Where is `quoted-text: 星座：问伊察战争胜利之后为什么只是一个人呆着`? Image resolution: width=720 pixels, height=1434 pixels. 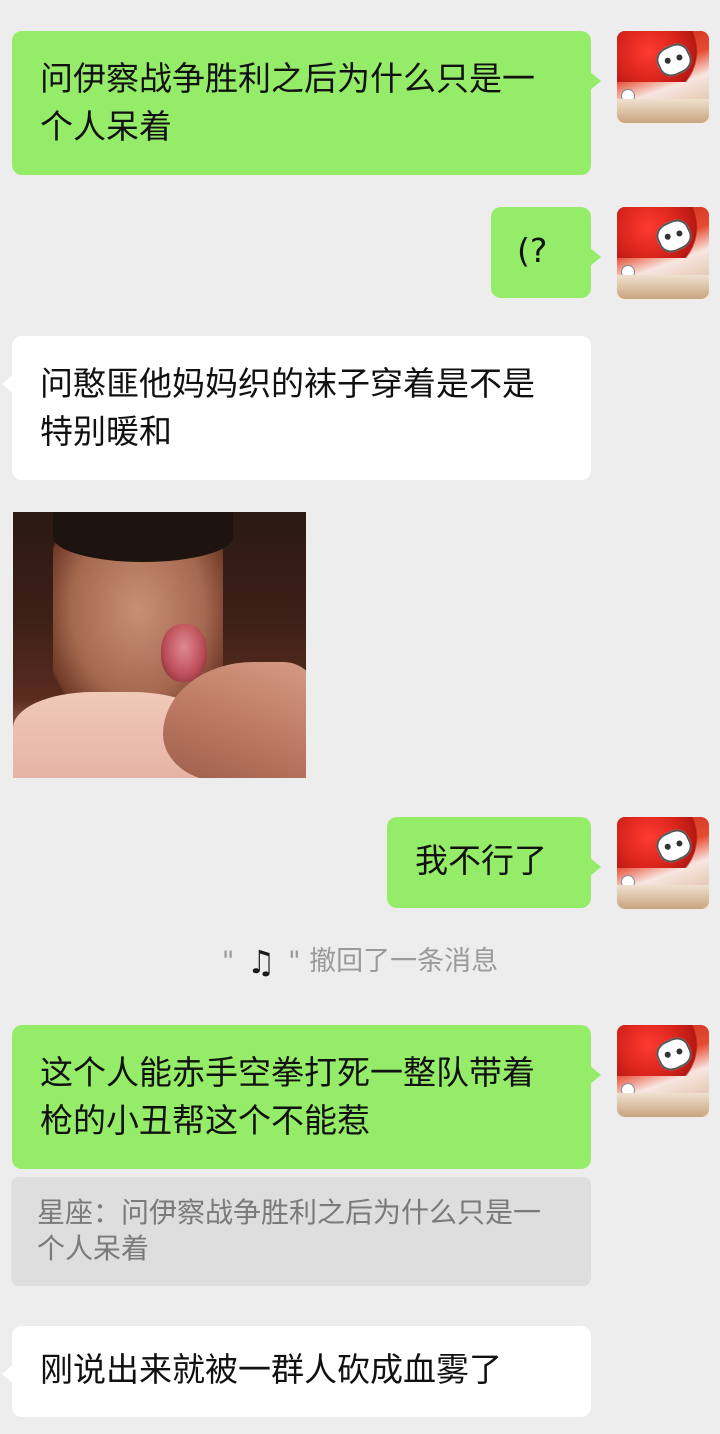
quoted-text: 星座：问伊察战争胜利之后为什么只是一个人呆着 is located at coordinates (289, 1230).